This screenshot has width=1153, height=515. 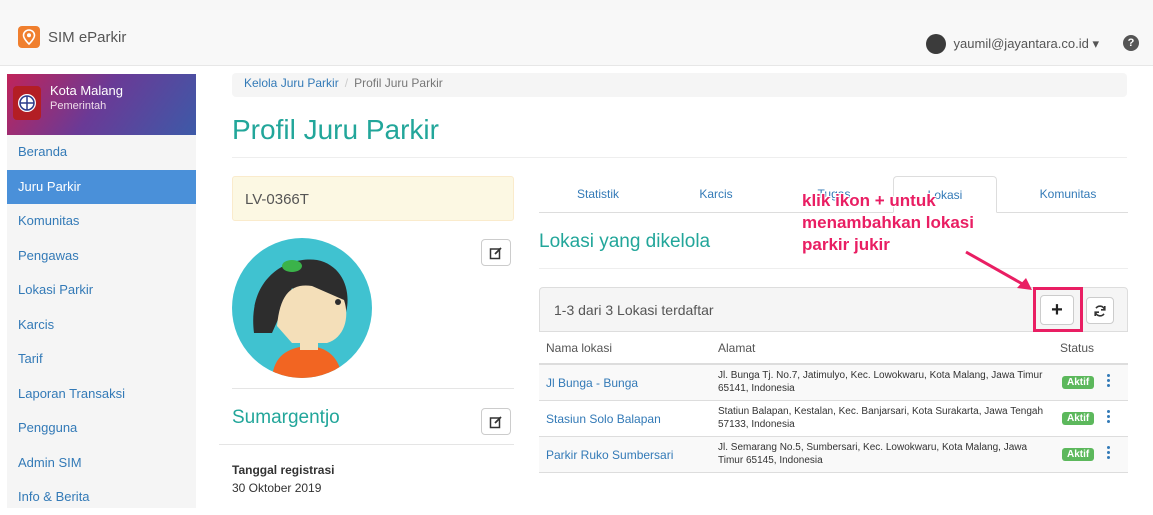 What do you see at coordinates (716, 194) in the screenshot?
I see `tab-karcis: Karcis` at bounding box center [716, 194].